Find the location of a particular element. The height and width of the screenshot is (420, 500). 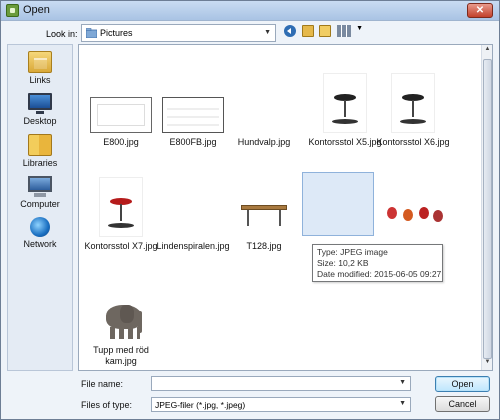

place-links: Links is located at coordinates (40, 68).